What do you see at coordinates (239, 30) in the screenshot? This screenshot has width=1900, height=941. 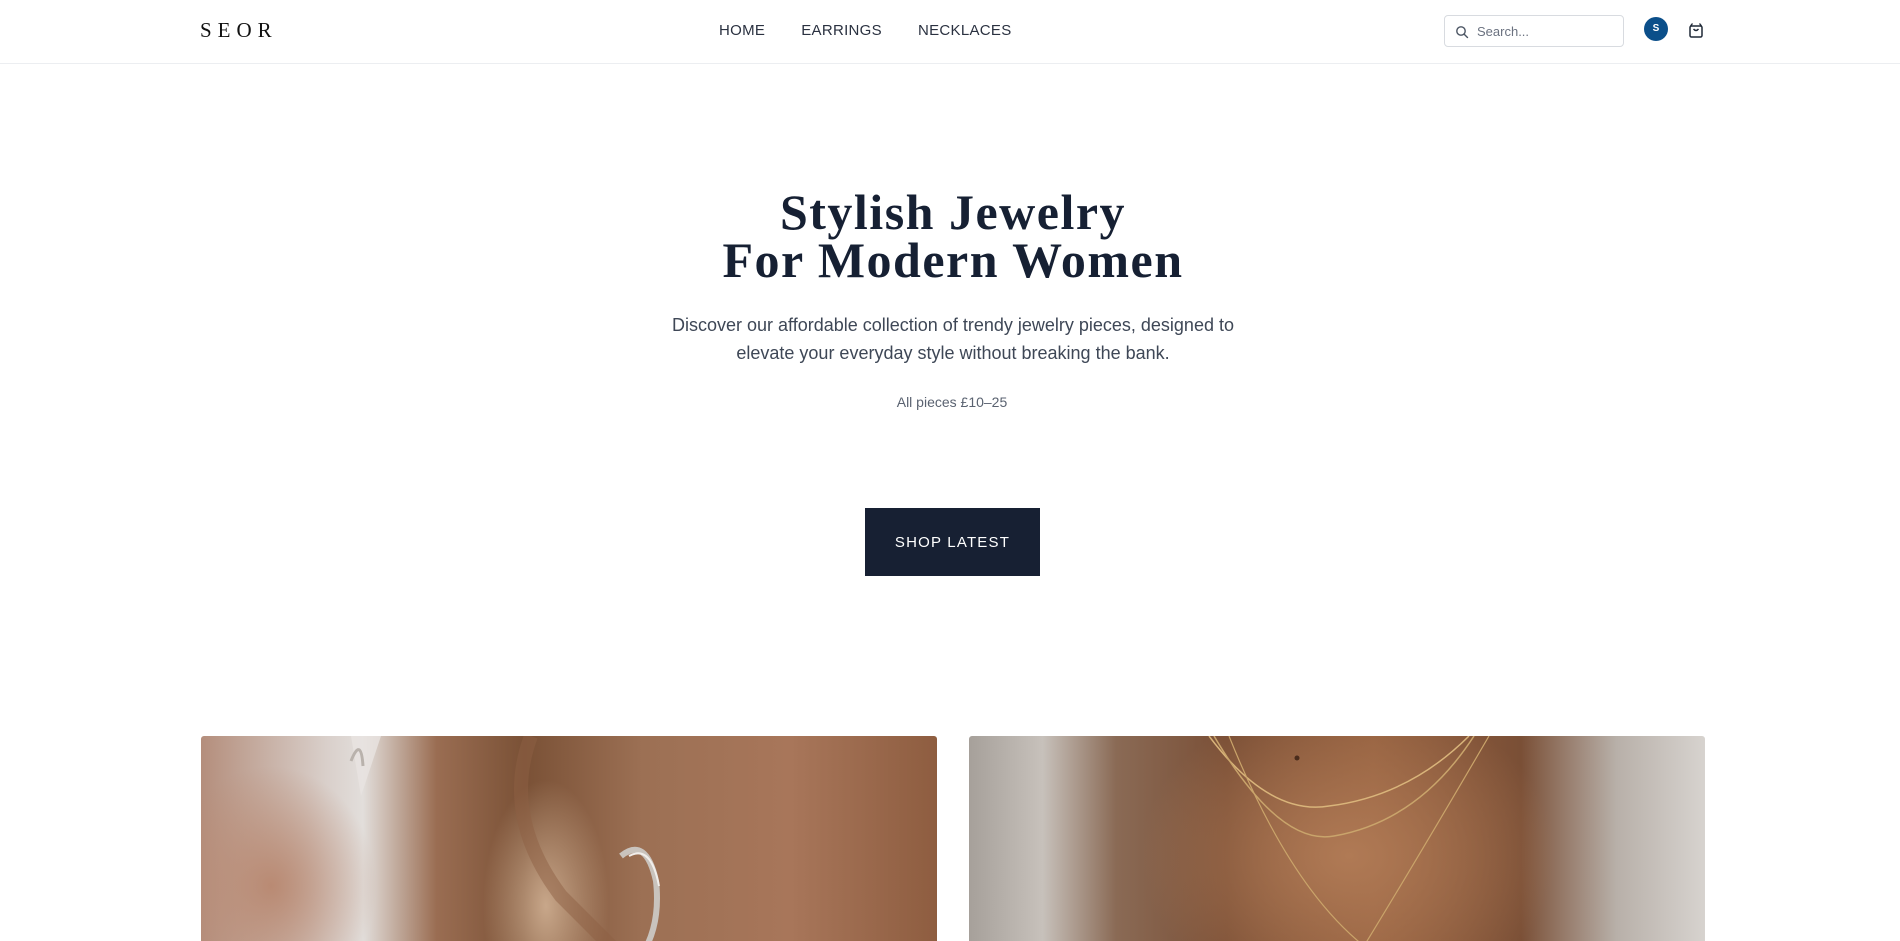 I see `site-logo: SEOR` at bounding box center [239, 30].